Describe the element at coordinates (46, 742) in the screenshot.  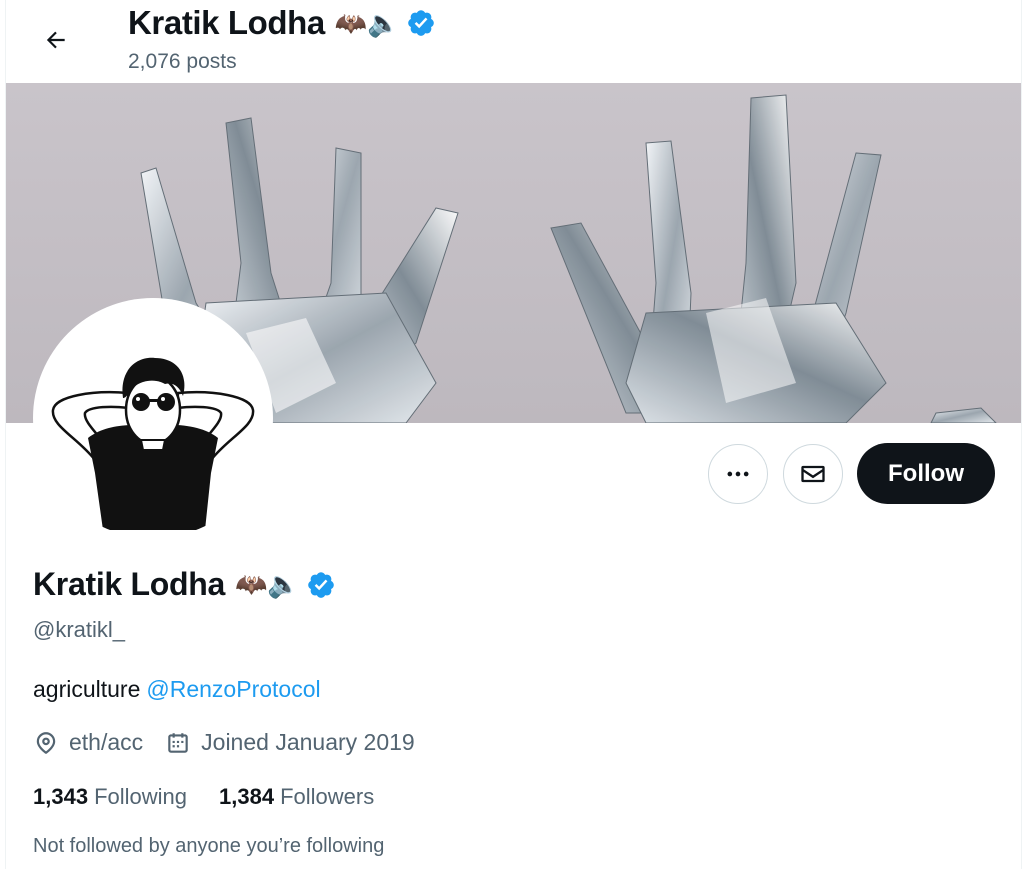
I see `location-pin-icon` at that location.